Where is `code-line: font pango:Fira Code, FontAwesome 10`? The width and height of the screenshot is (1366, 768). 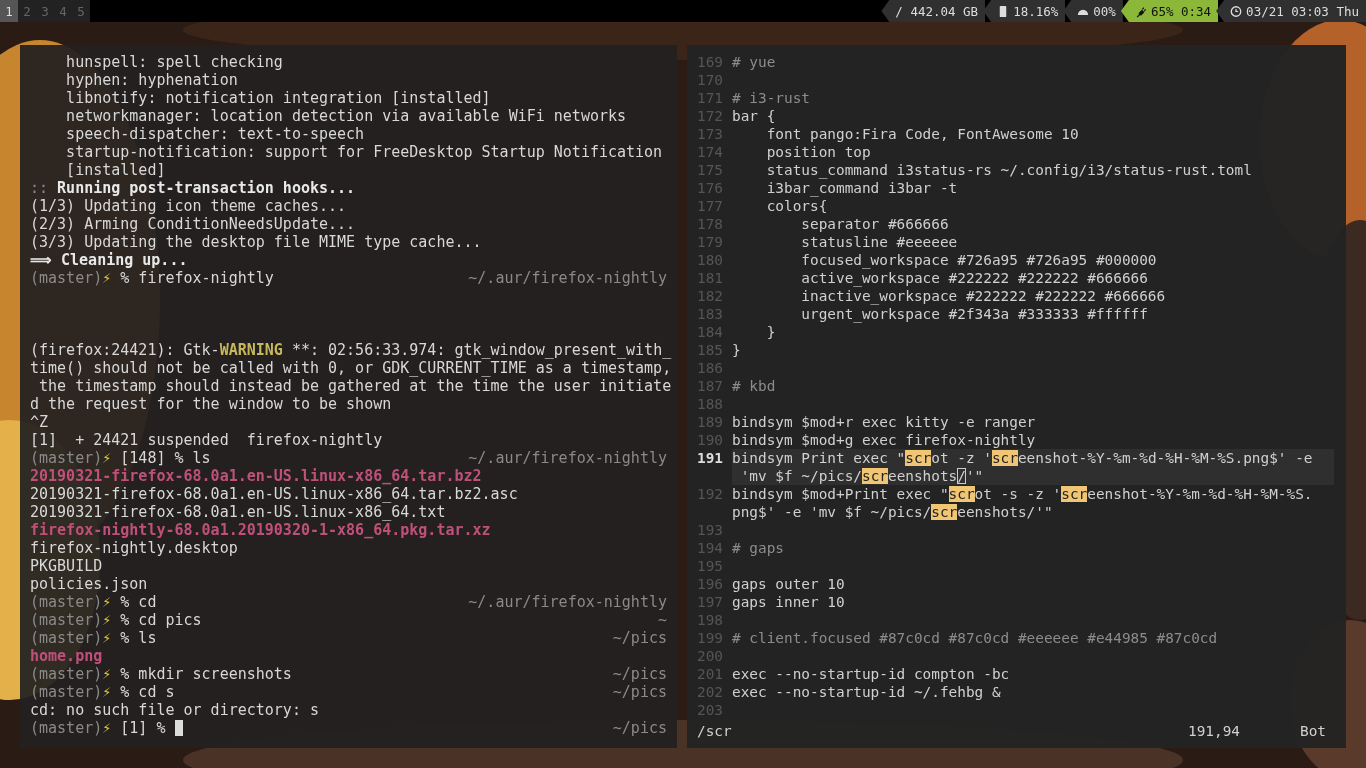 code-line: font pango:Fira Code, FontAwesome 10 is located at coordinates (922, 134).